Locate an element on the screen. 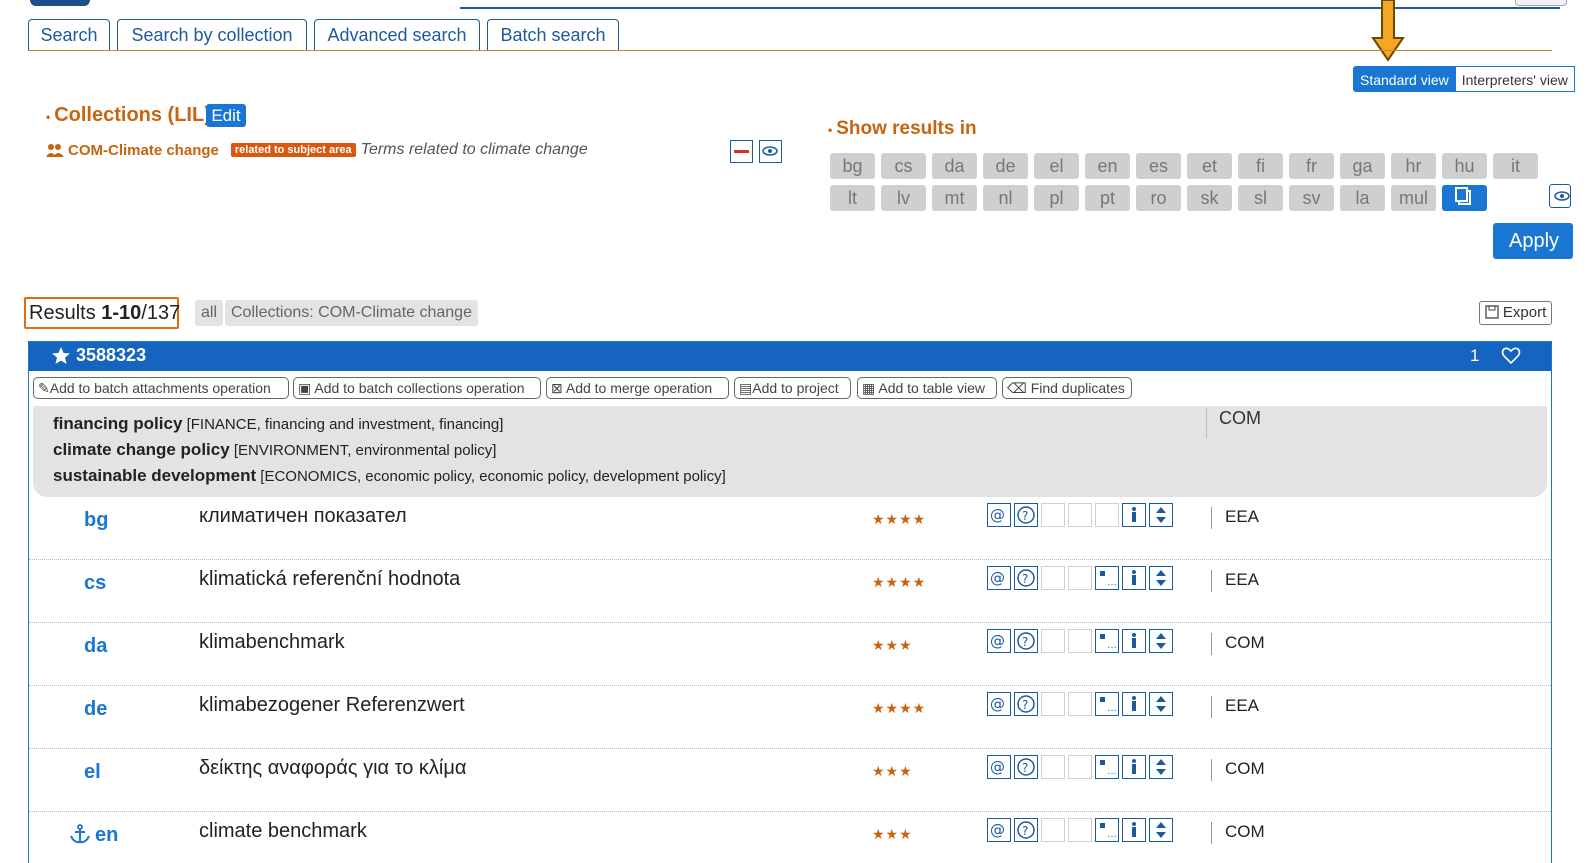 Image resolution: width=1596 pixels, height=863 pixels. entry-id: 3588323 is located at coordinates (111, 355).